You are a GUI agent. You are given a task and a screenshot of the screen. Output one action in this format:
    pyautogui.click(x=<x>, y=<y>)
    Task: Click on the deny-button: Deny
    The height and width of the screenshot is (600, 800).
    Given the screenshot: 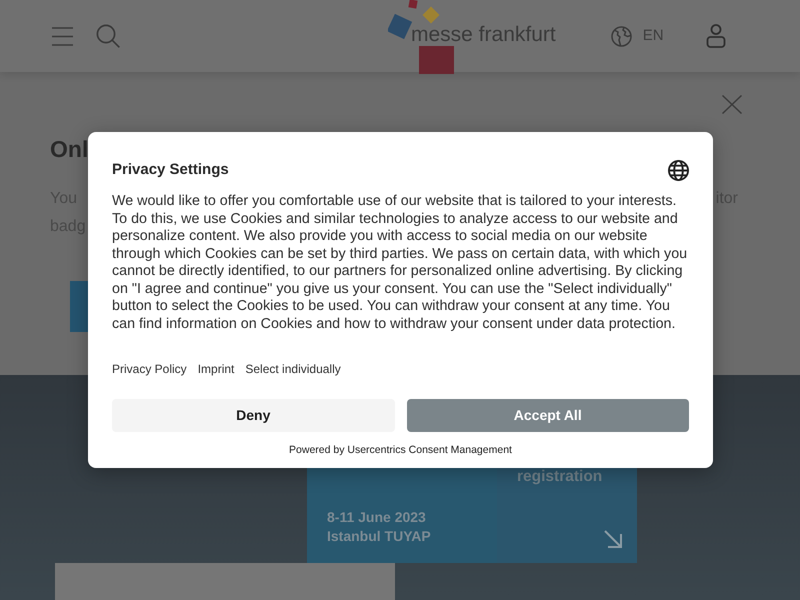 What is the action you would take?
    pyautogui.click(x=253, y=415)
    